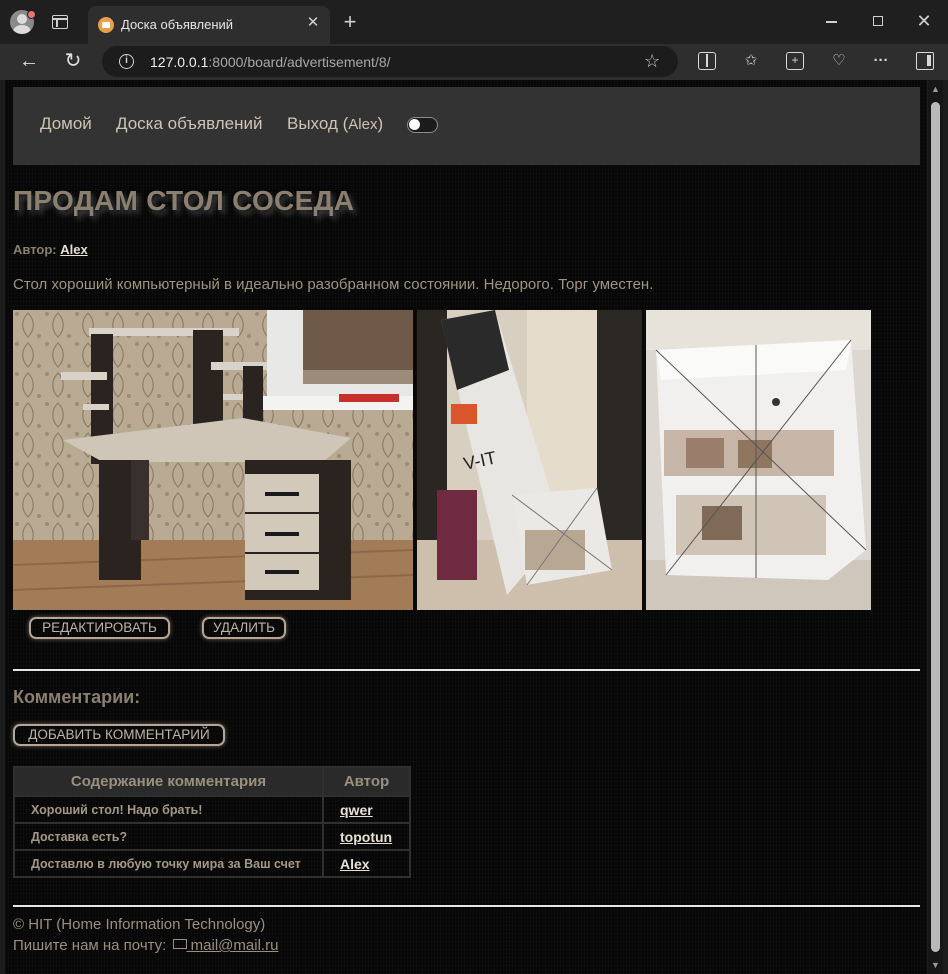 The image size is (948, 974). What do you see at coordinates (73, 249) in the screenshot?
I see `author-link: Alex` at bounding box center [73, 249].